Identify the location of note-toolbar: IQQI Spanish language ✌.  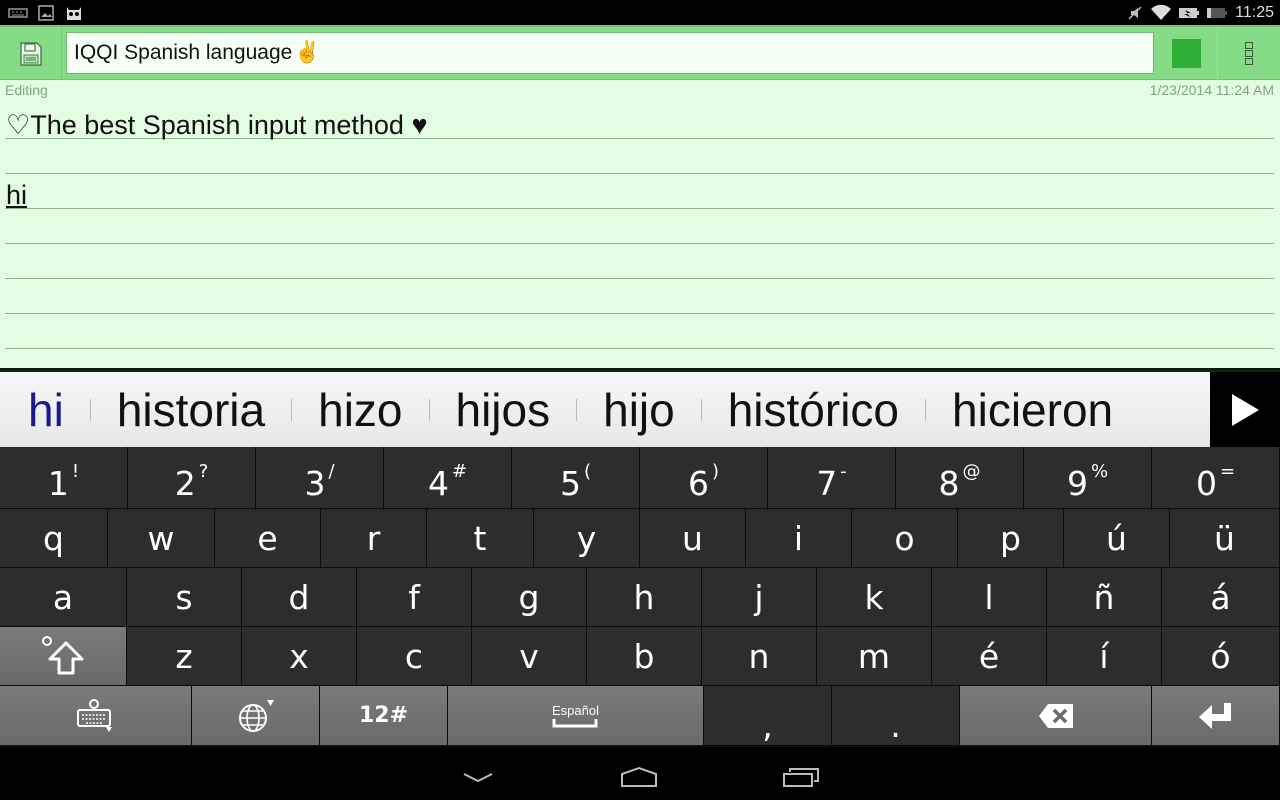
(640, 52).